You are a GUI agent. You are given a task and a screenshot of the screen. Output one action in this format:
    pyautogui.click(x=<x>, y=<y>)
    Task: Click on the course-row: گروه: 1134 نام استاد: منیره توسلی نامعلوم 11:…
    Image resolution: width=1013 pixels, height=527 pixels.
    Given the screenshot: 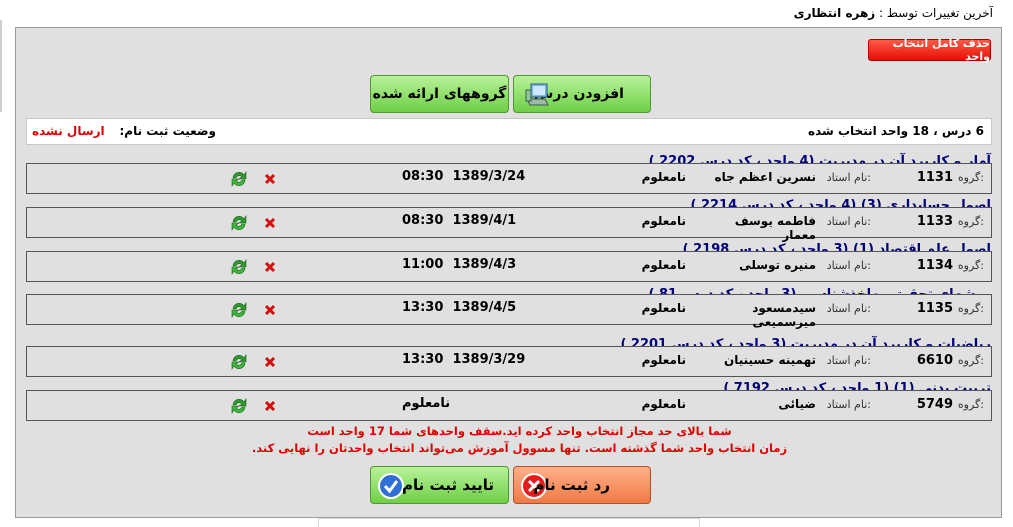 What is the action you would take?
    pyautogui.click(x=509, y=266)
    